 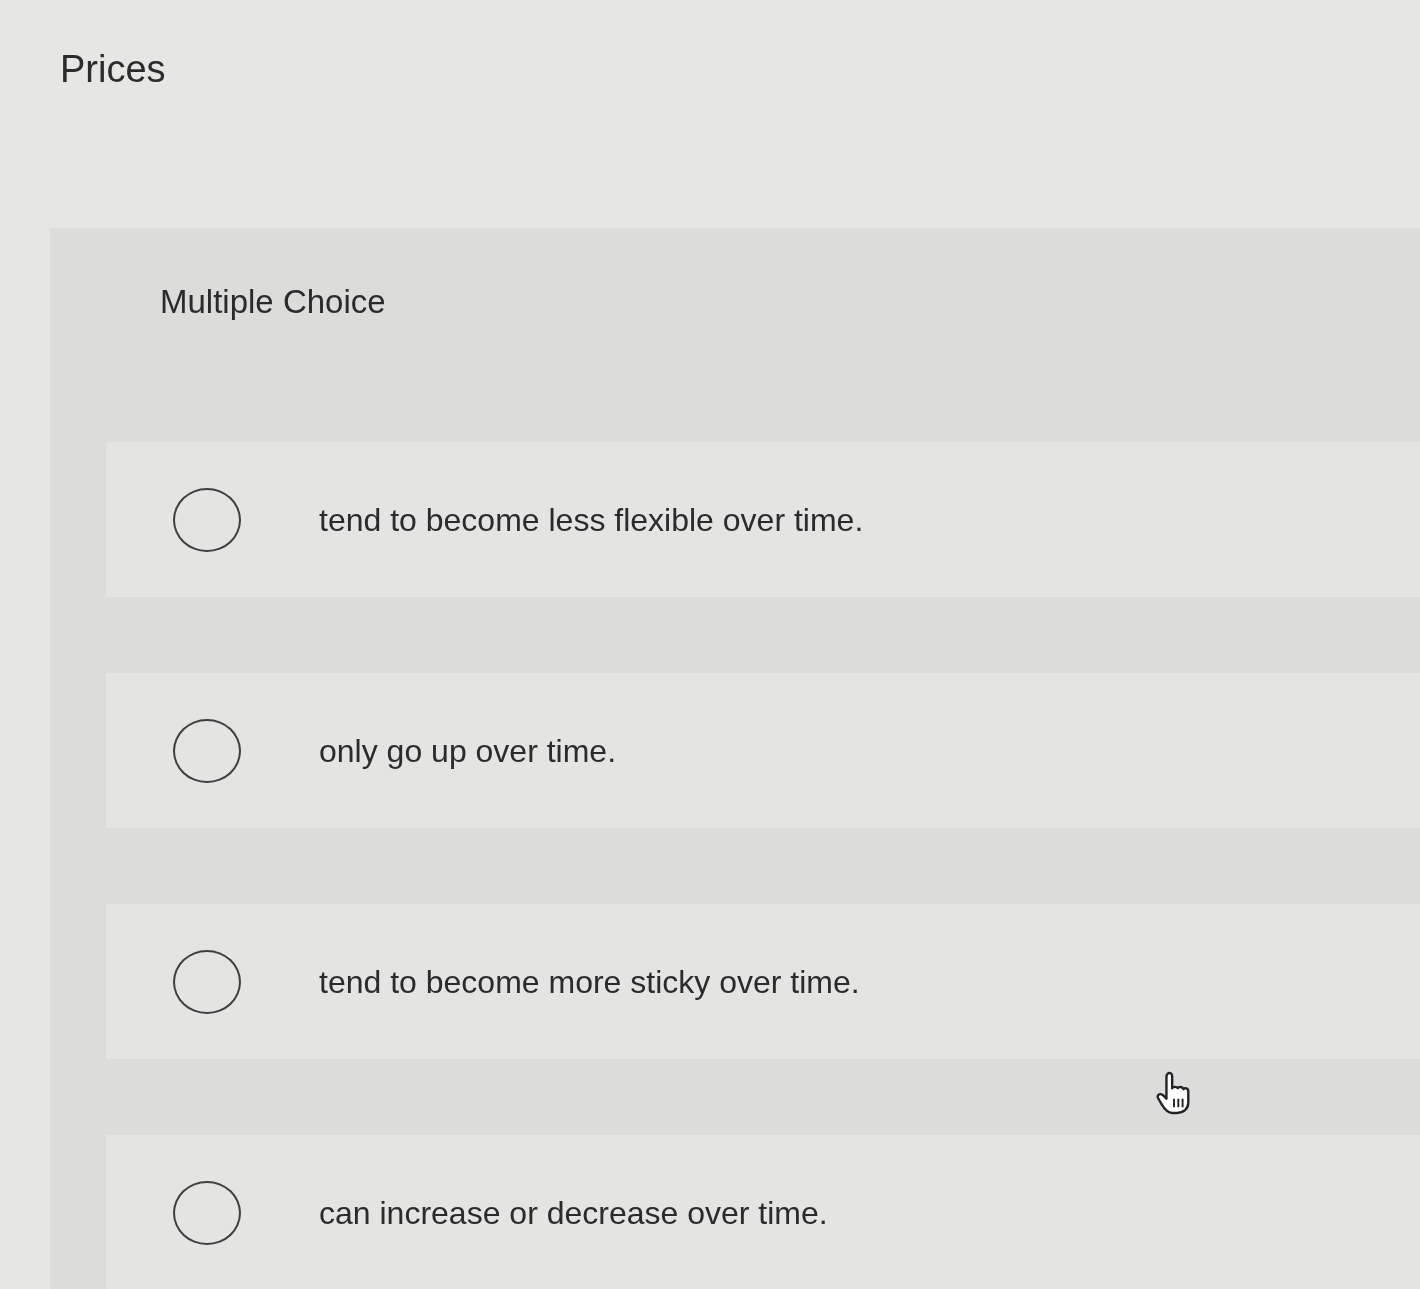 What do you see at coordinates (273, 302) in the screenshot?
I see `question-type-label: Multiple Choice` at bounding box center [273, 302].